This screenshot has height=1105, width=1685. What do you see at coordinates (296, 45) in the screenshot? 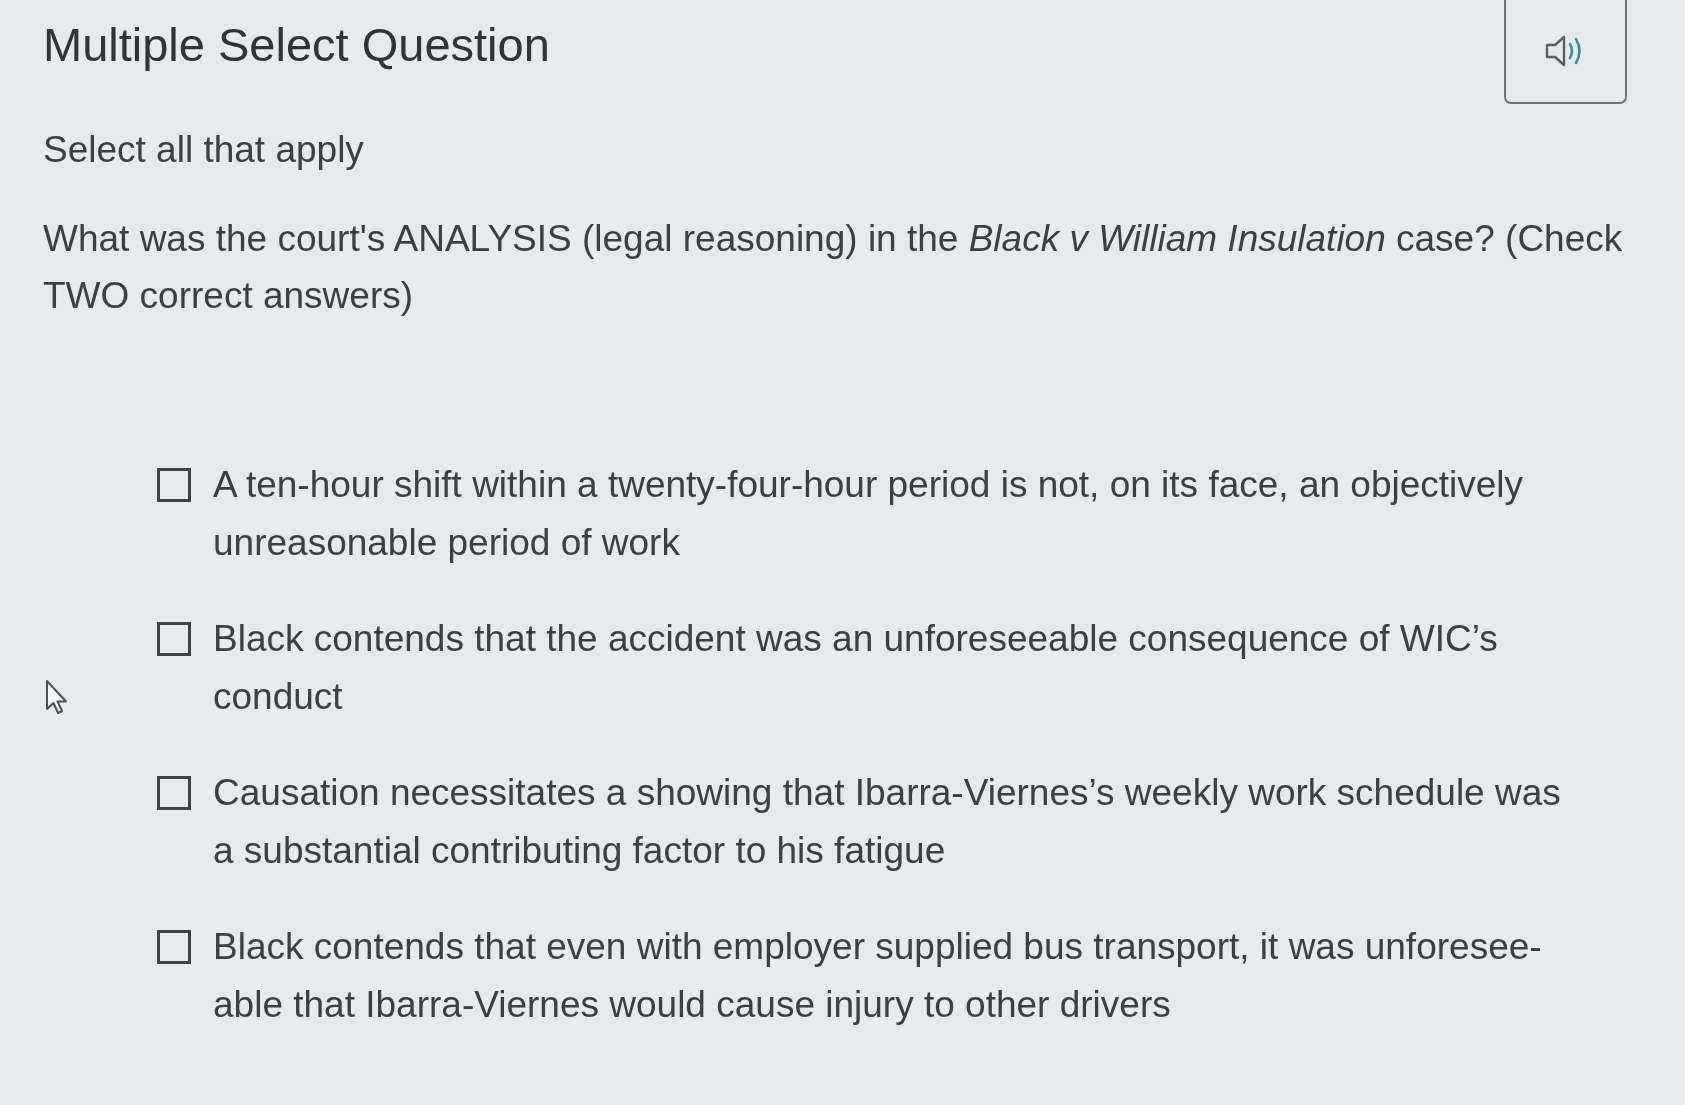
I see `question-type-title: Multiple Select Question` at bounding box center [296, 45].